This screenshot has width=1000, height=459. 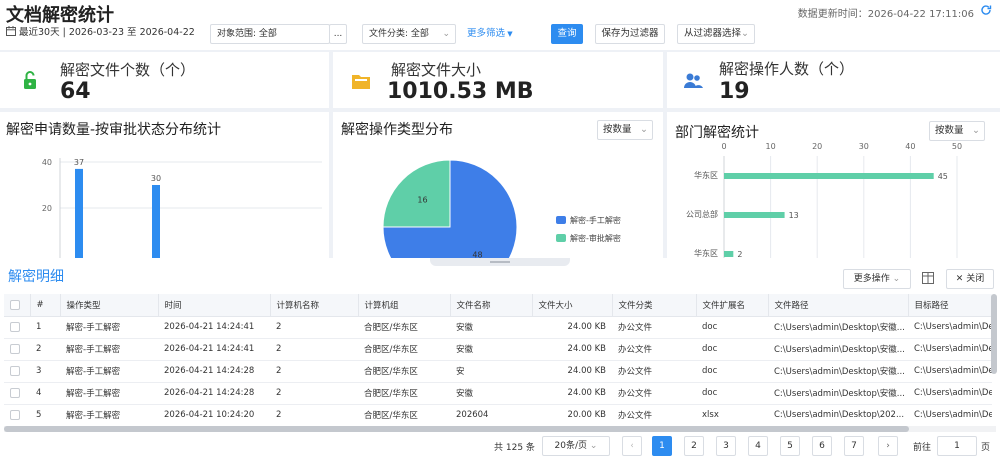 I want to click on column-header: 计算机组, so click(x=404, y=305).